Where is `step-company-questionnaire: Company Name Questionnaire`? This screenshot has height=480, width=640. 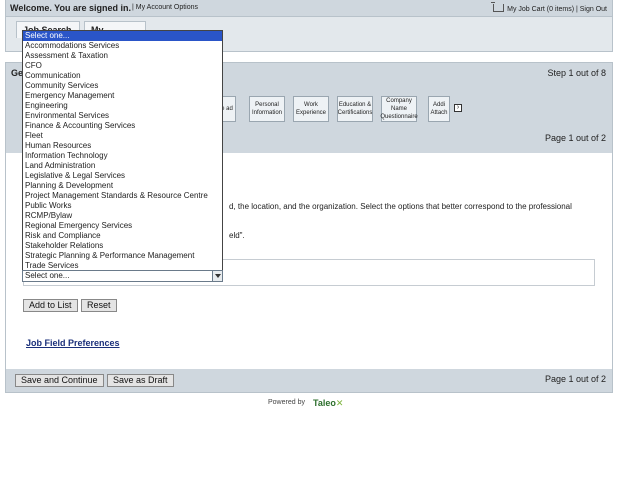 step-company-questionnaire: Company Name Questionnaire is located at coordinates (399, 109).